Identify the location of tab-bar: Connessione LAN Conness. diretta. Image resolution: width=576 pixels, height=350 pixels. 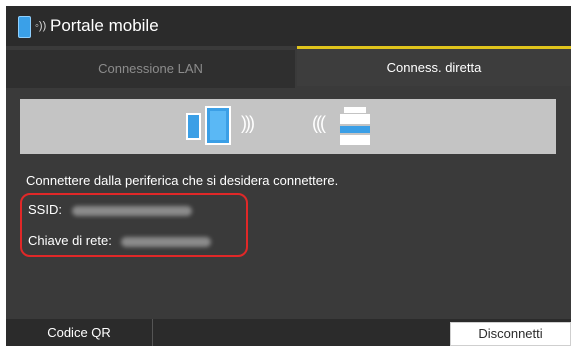
(288, 67).